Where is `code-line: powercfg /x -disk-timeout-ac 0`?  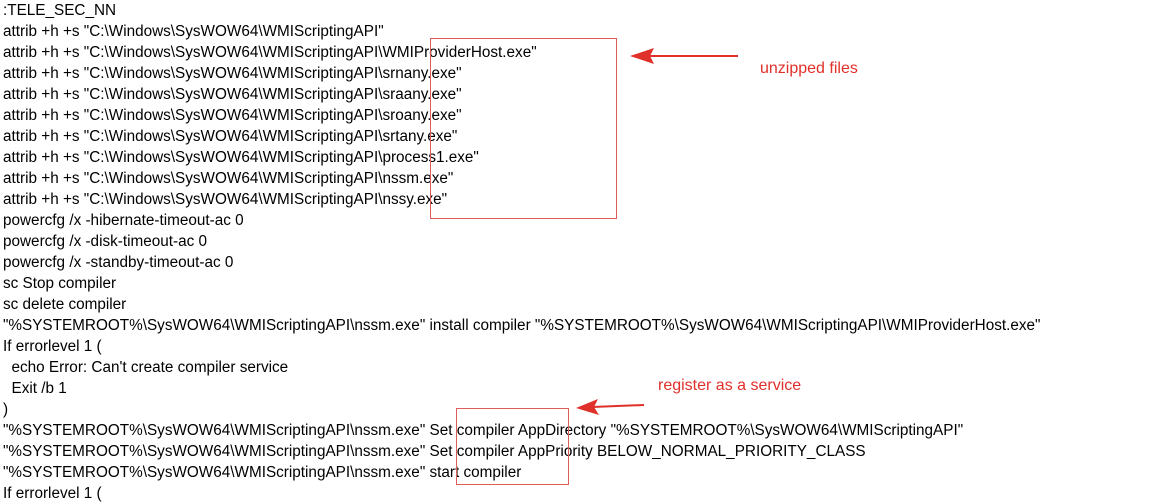
code-line: powercfg /x -disk-timeout-ac 0 is located at coordinates (105, 241).